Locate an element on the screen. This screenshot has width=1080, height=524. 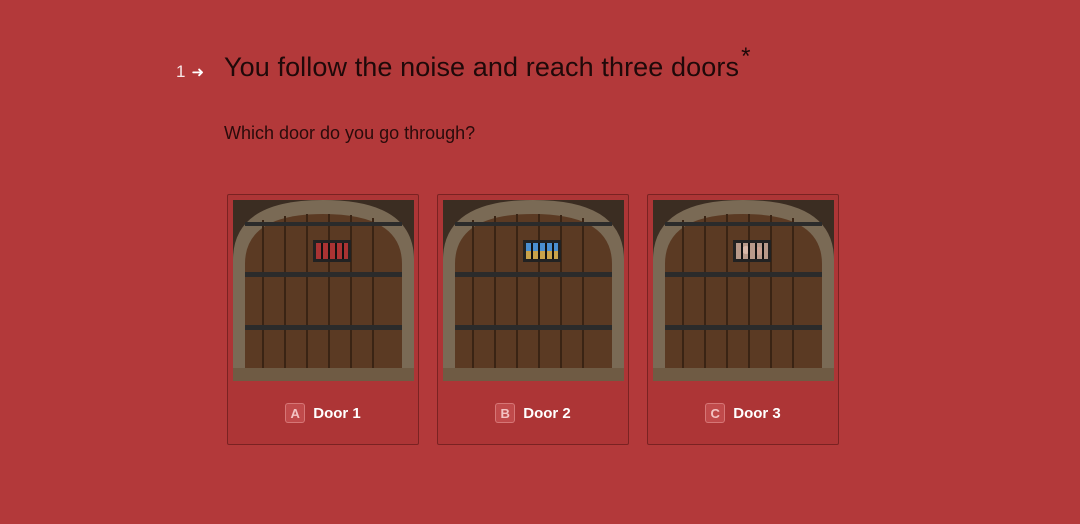
question-description: Which door do you go through? is located at coordinates (350, 133).